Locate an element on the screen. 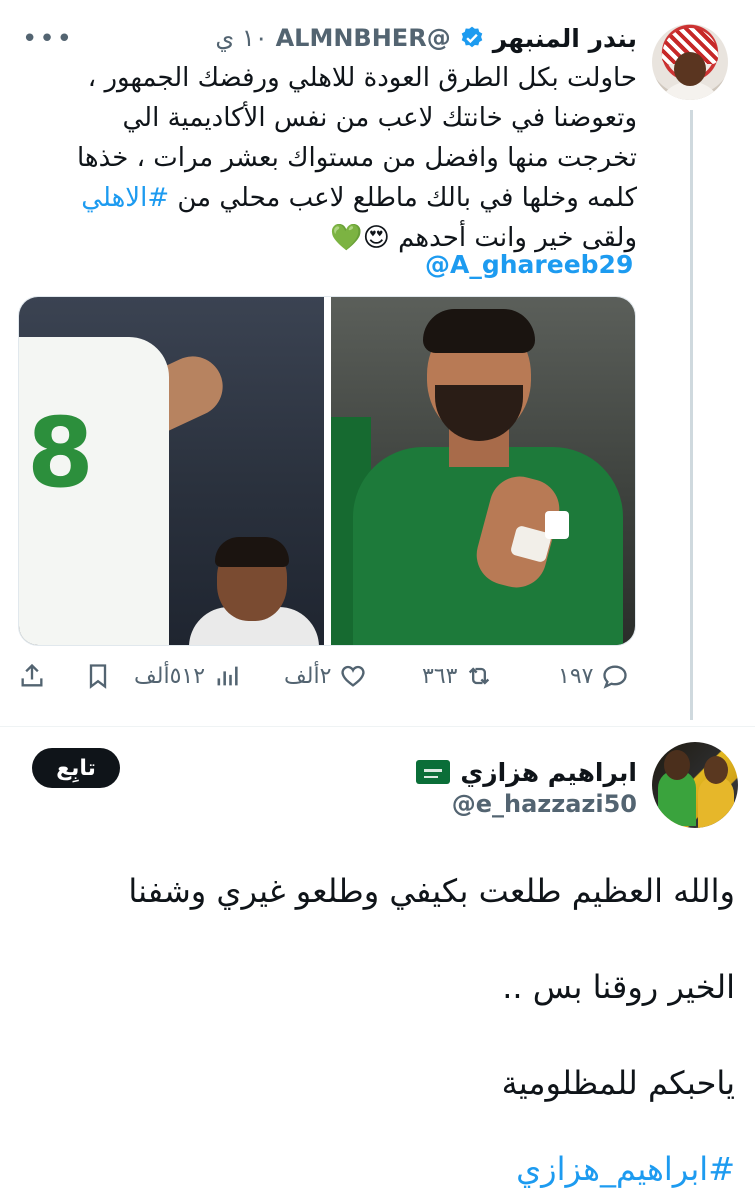 This screenshot has height=1200, width=755. like-button: ٢ألف is located at coordinates (325, 676).